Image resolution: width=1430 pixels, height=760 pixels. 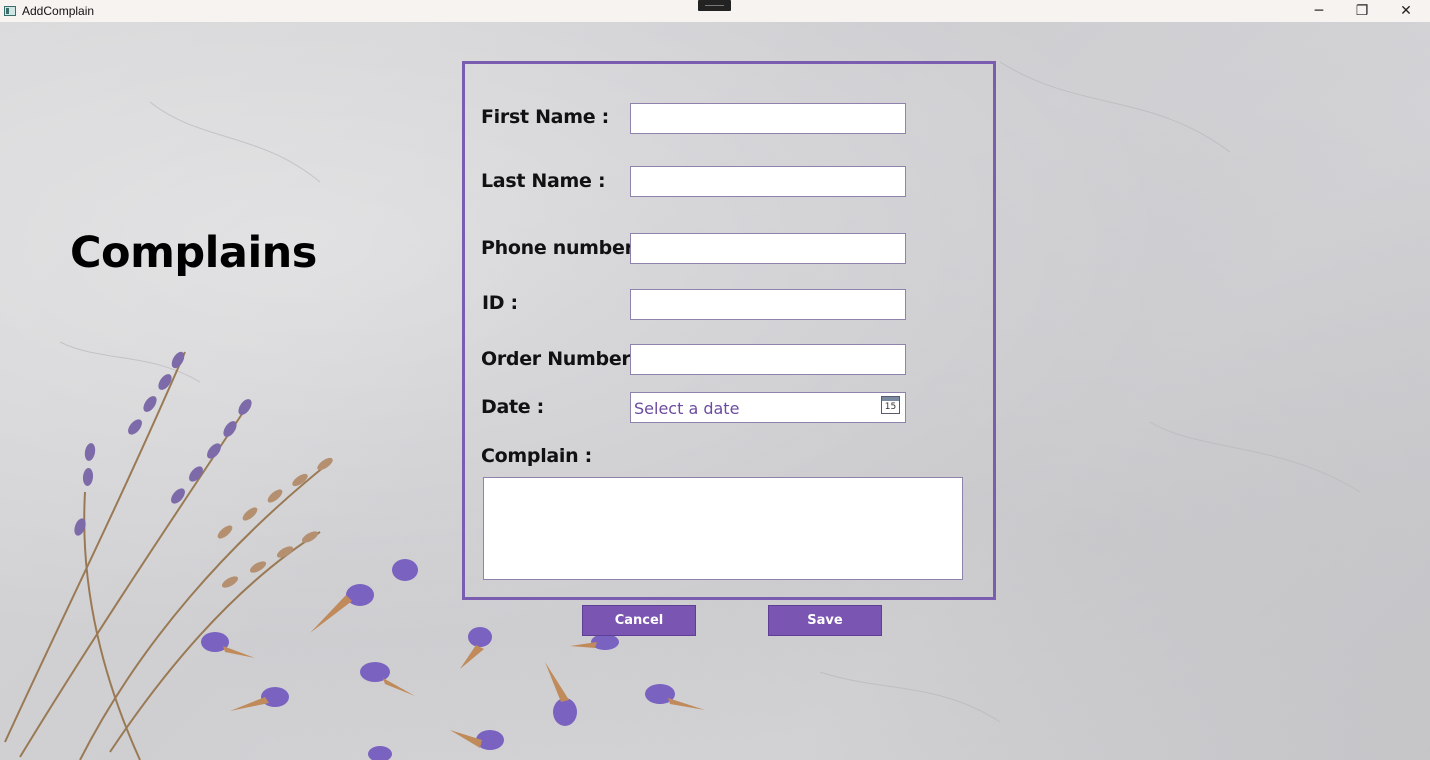 What do you see at coordinates (687, 408) in the screenshot?
I see `date-placeholder: Select a date` at bounding box center [687, 408].